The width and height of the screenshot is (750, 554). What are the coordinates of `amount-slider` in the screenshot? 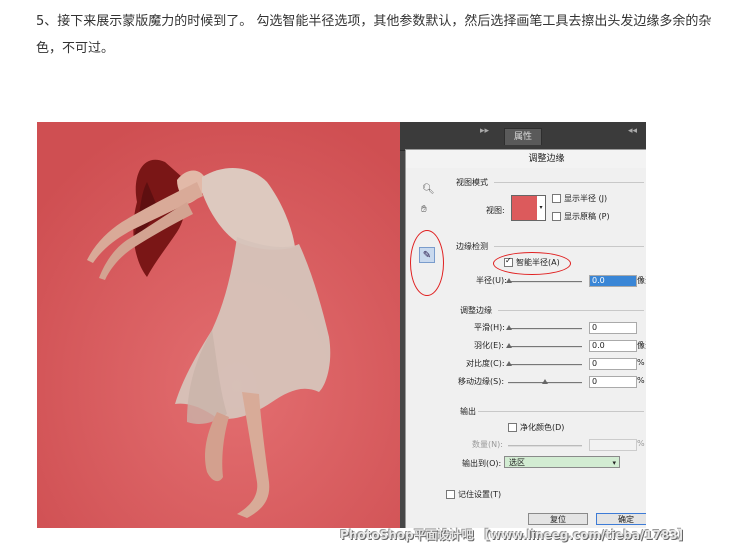 It's located at (545, 446).